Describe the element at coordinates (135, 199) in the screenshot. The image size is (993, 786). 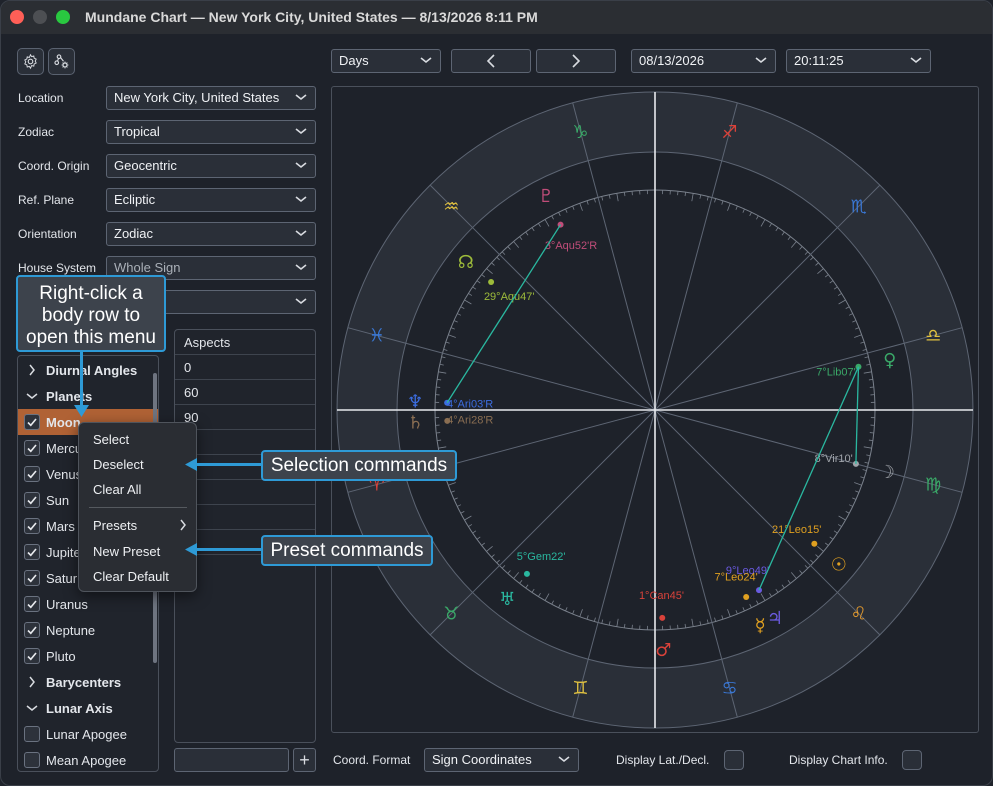
I see `ref-plane-value: Ecliptic` at that location.